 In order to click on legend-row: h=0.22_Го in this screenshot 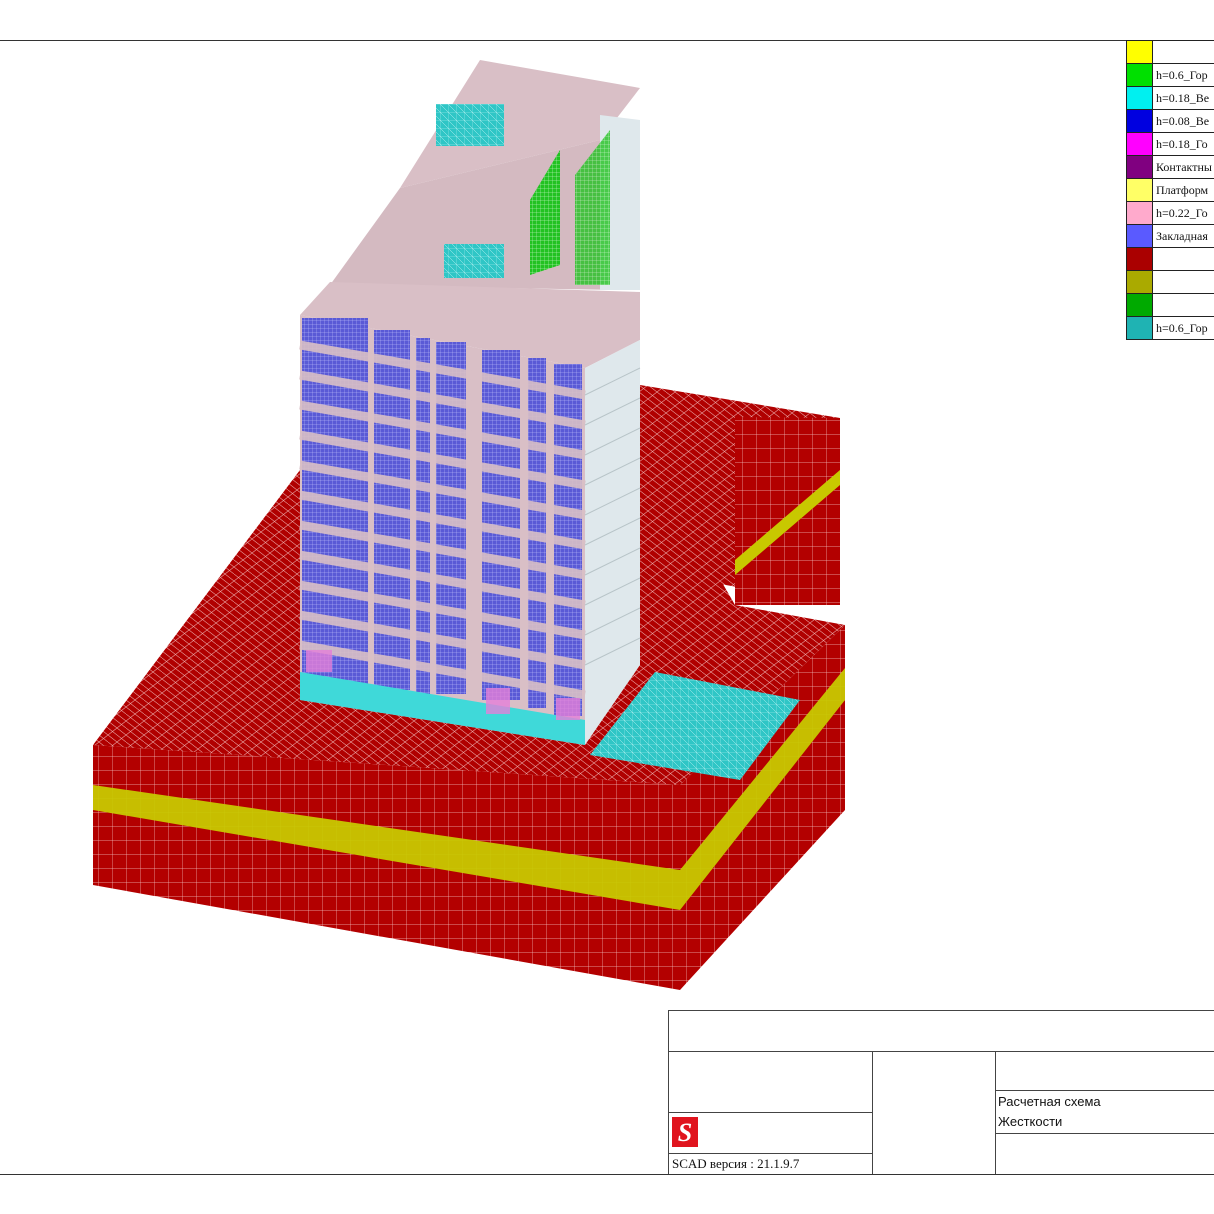, I will do `click(1170, 213)`.